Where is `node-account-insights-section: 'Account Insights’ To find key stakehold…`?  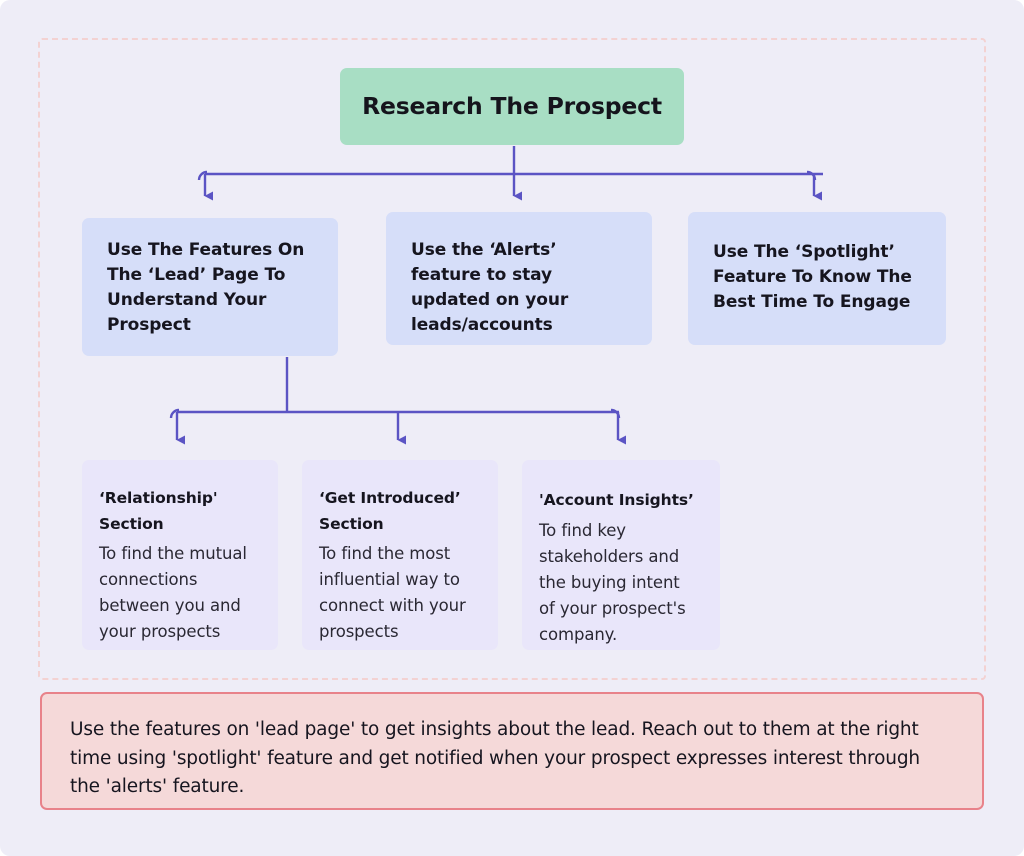
node-account-insights-section: 'Account Insights’ To find key stakehold… is located at coordinates (621, 555).